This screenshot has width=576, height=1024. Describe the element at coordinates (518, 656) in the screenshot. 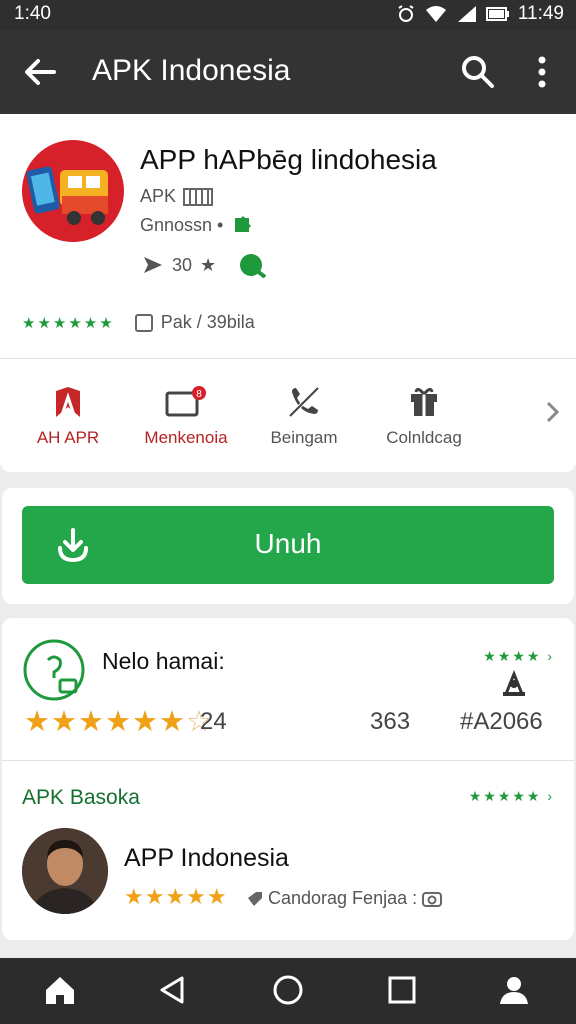

I see `reviews-more-link: ★★★★ ›` at that location.